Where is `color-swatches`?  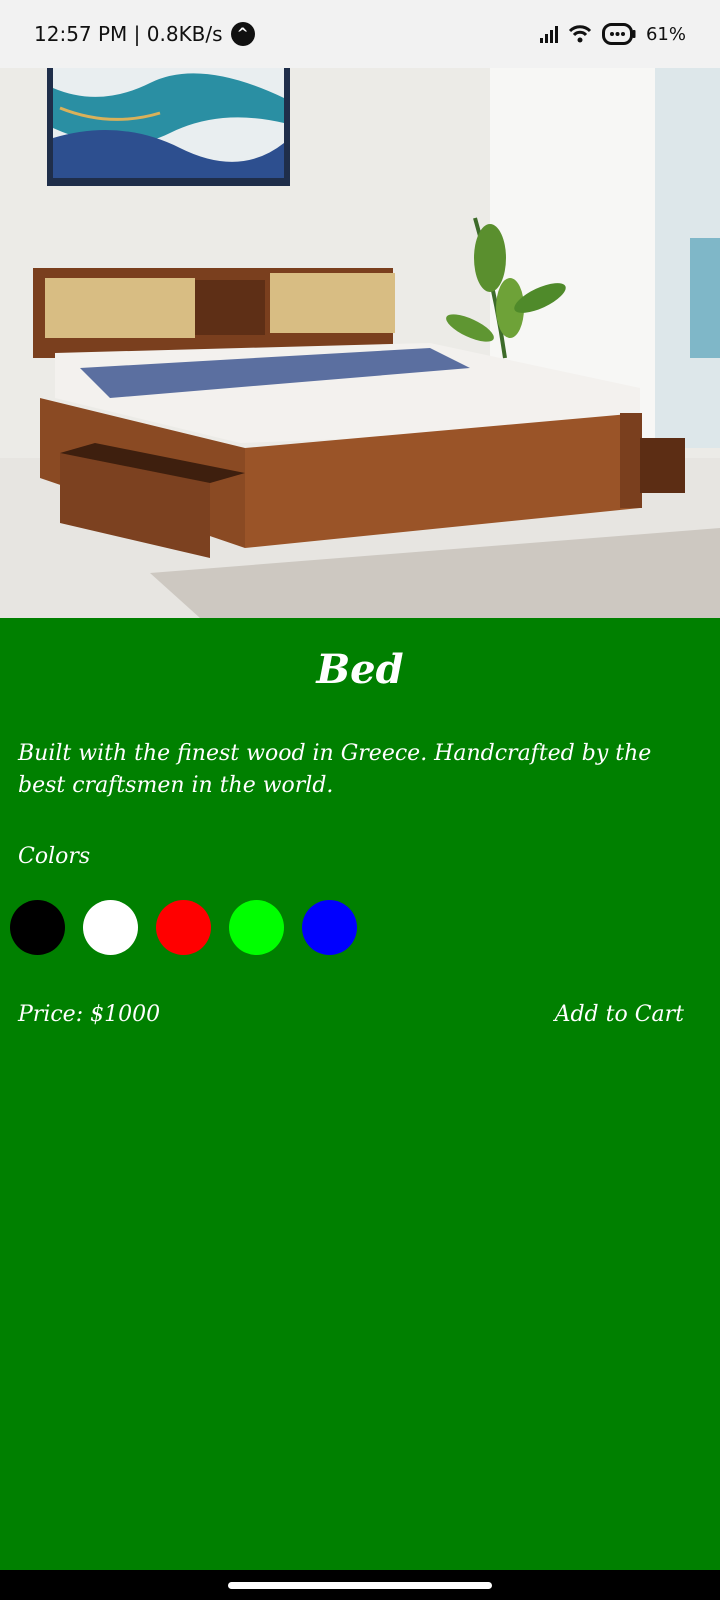 color-swatches is located at coordinates (183, 927).